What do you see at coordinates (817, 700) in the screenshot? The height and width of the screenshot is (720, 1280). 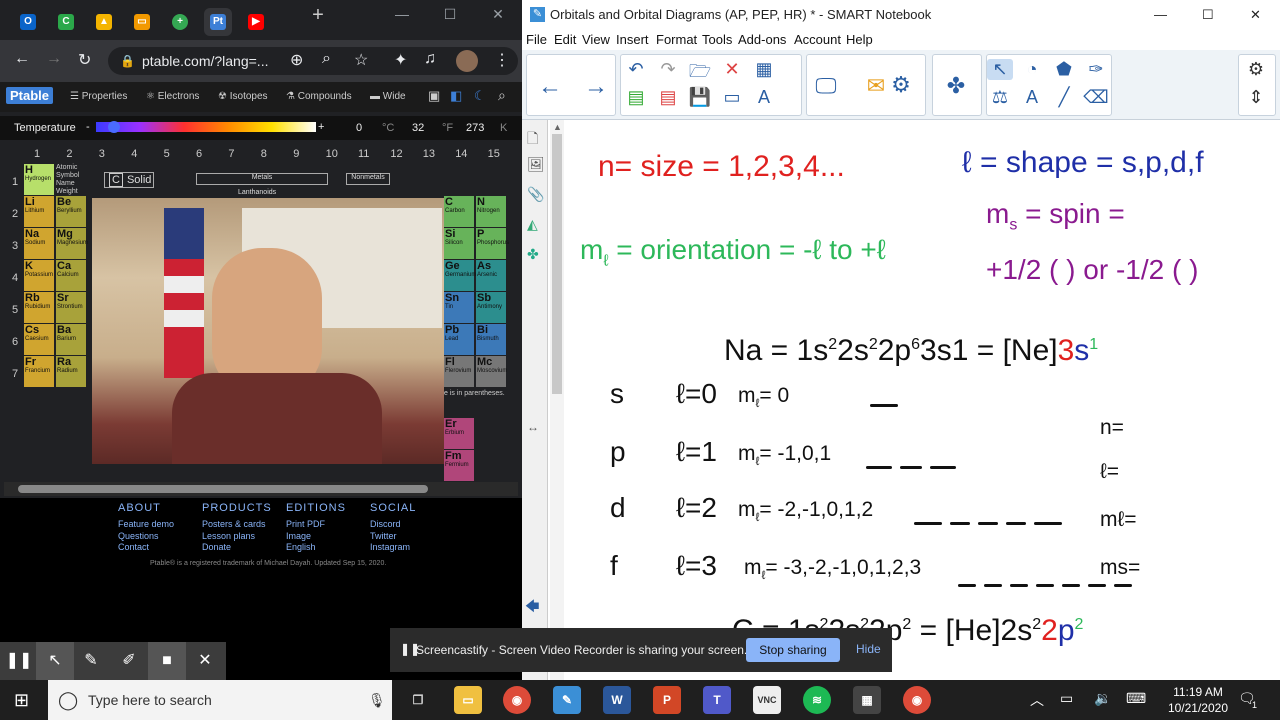 I see `spotify-icon: ≋` at bounding box center [817, 700].